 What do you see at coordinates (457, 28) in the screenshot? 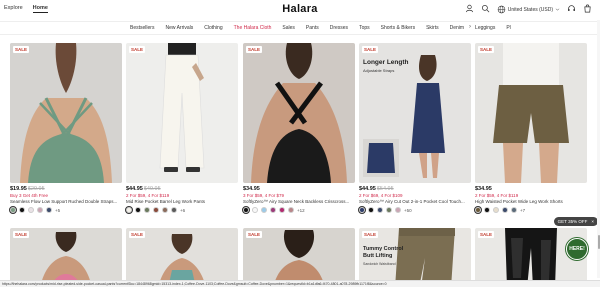
I see `nav-item-denim: Denim` at bounding box center [457, 28].